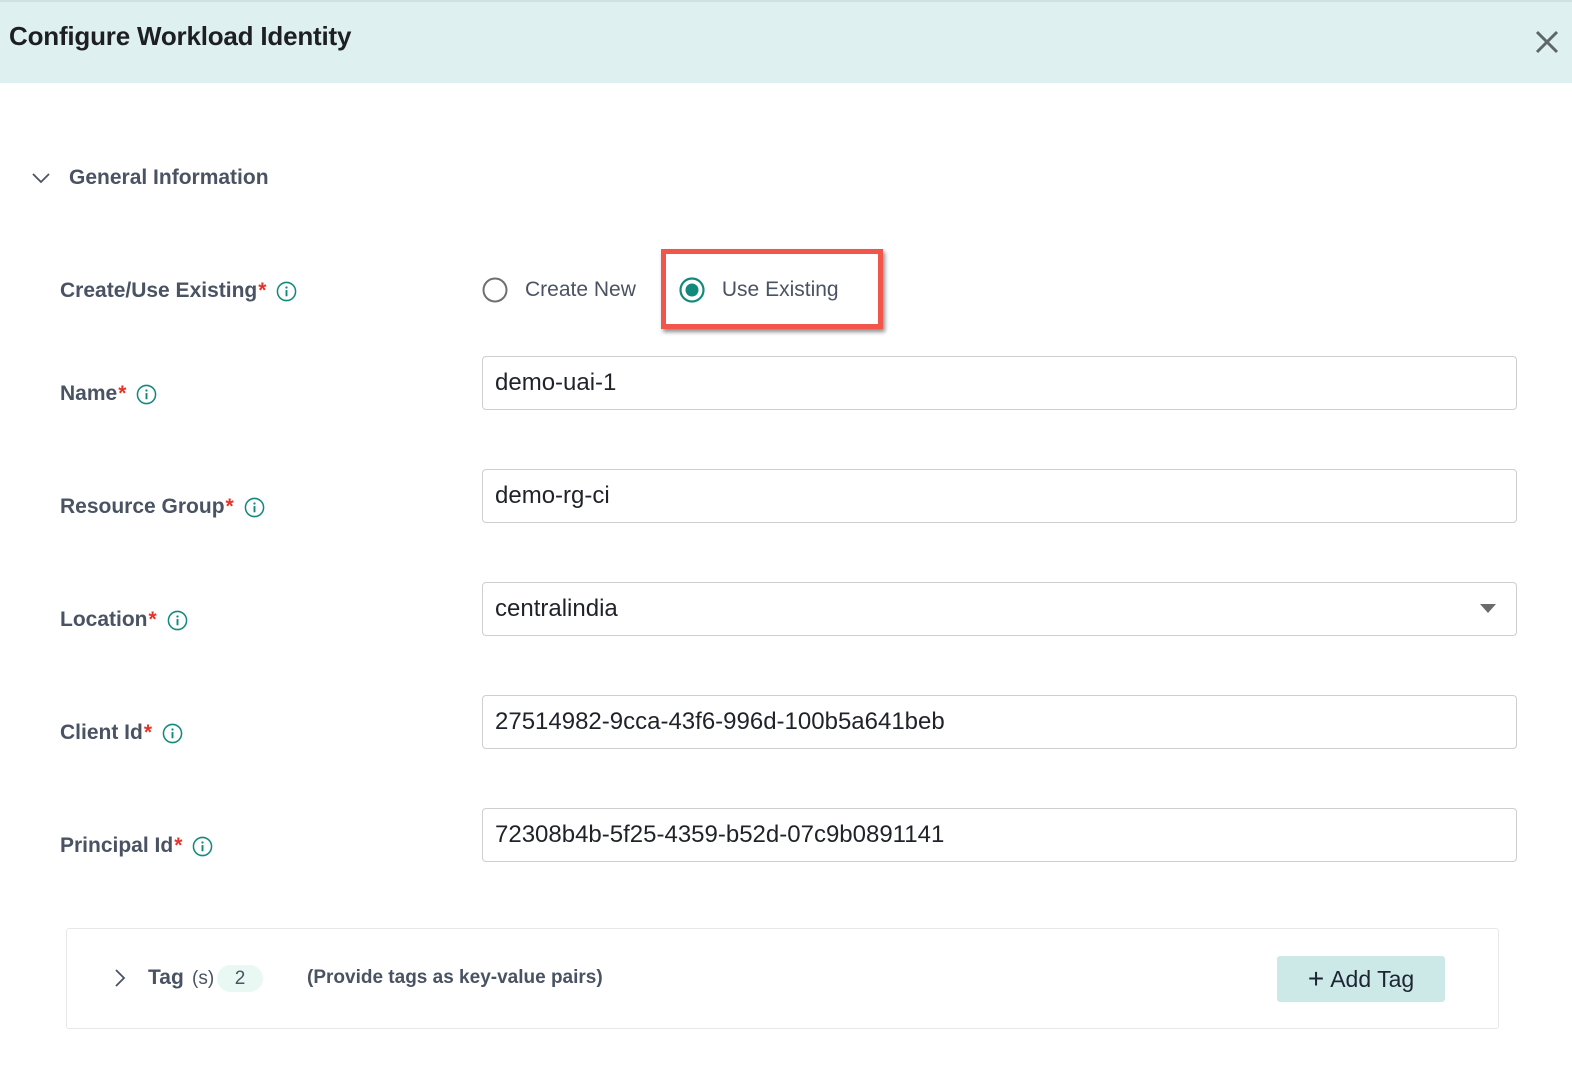 This screenshot has height=1066, width=1572. I want to click on principal-id-label: Principal Id *, so click(136, 846).